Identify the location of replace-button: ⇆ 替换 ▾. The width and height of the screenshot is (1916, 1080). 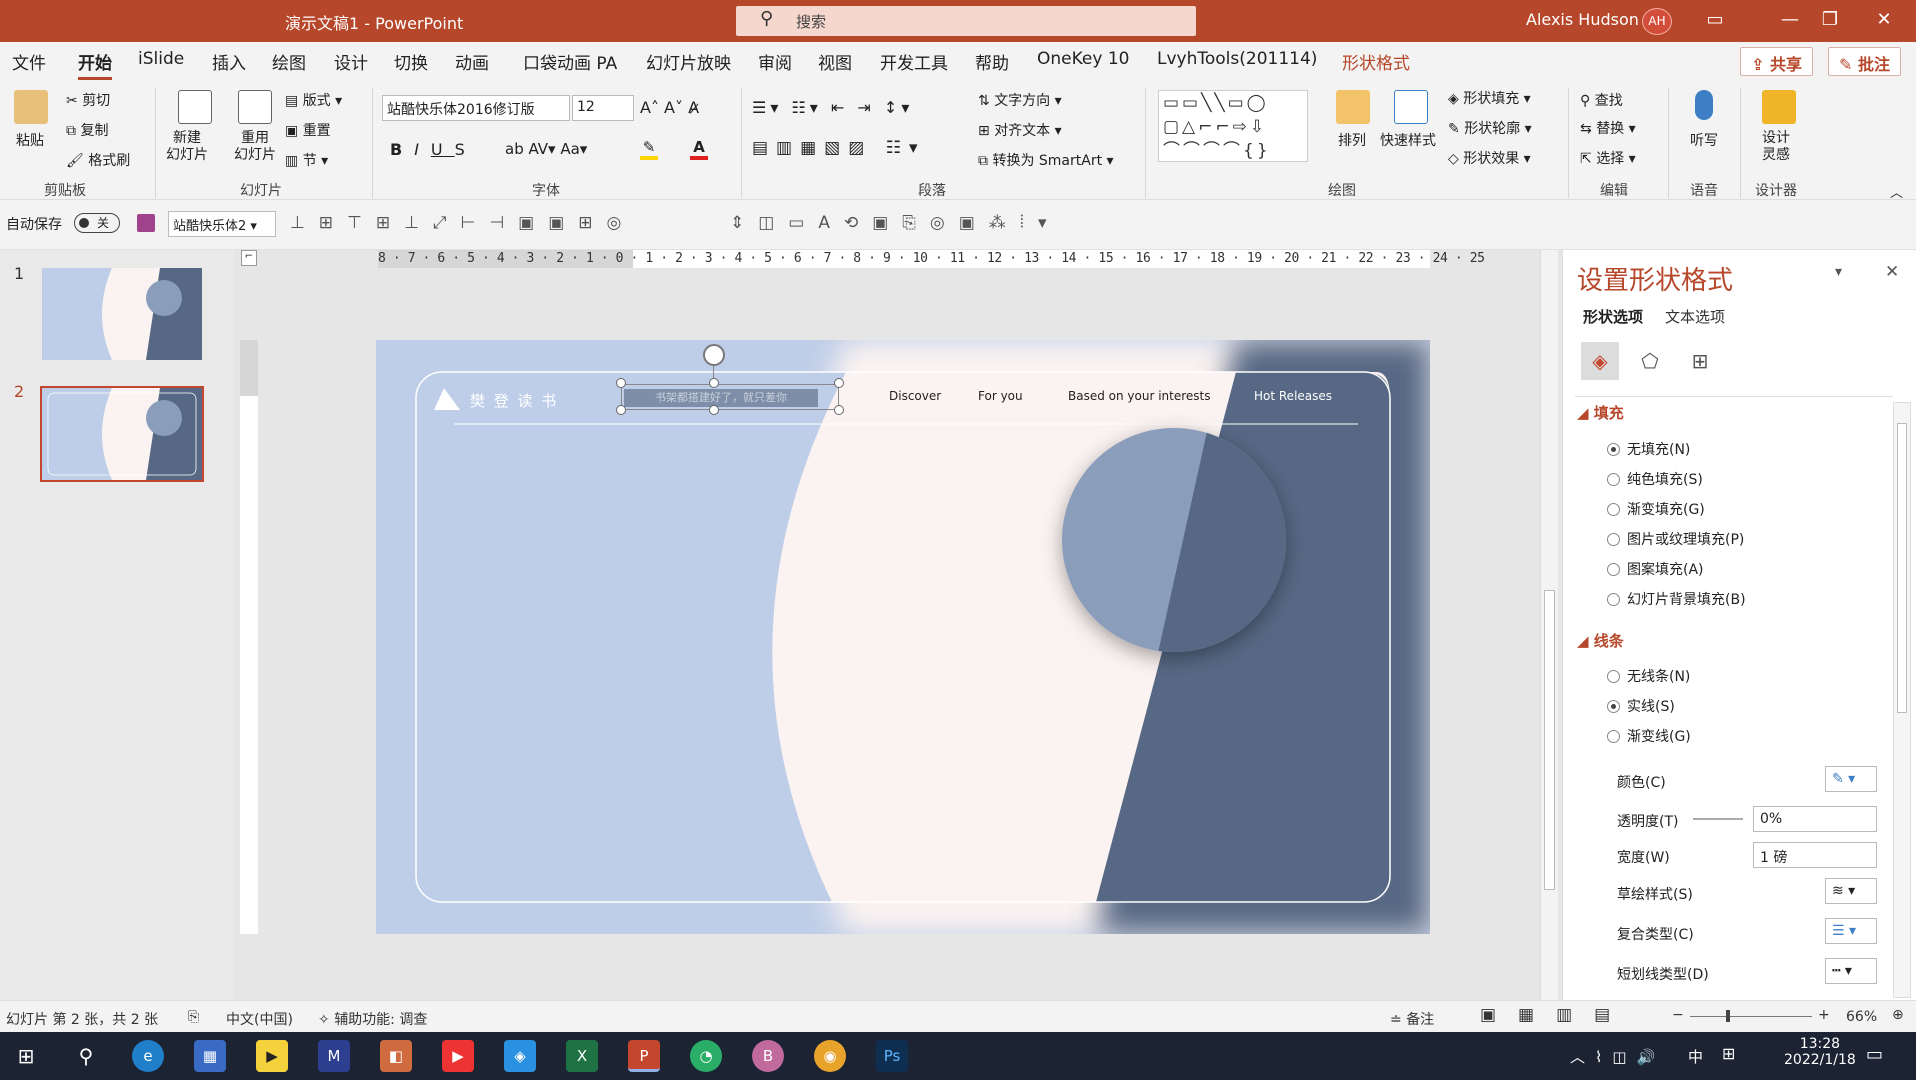
(1608, 128).